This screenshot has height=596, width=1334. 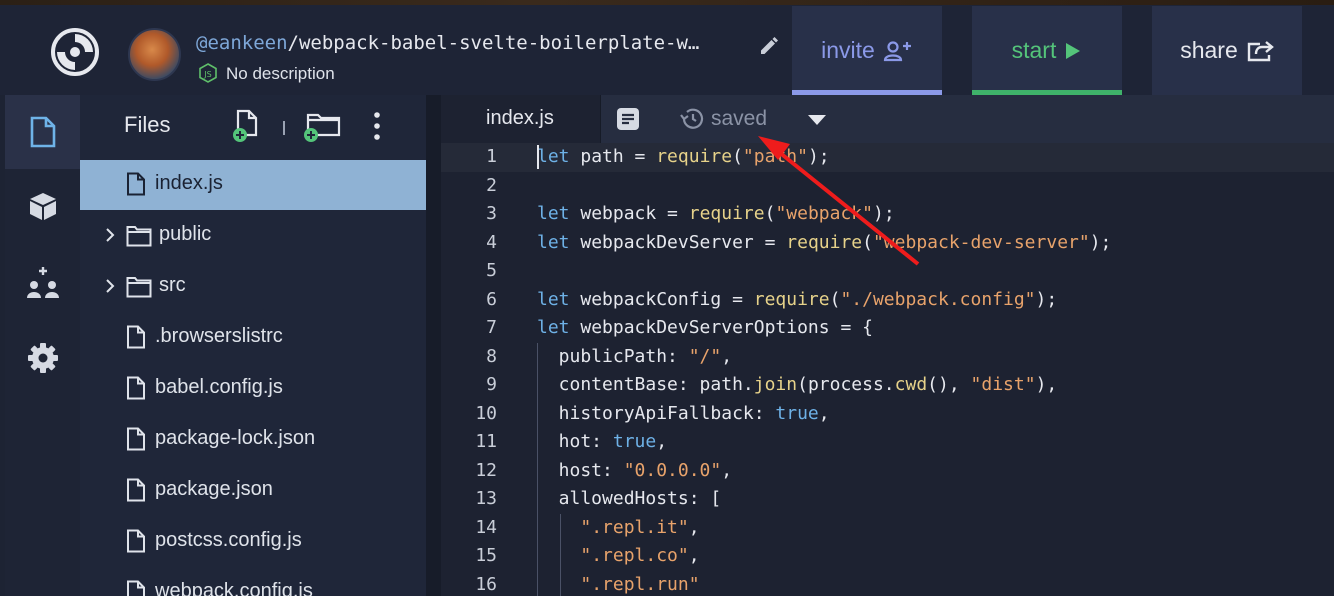 I want to click on save-status: saved, so click(x=739, y=119).